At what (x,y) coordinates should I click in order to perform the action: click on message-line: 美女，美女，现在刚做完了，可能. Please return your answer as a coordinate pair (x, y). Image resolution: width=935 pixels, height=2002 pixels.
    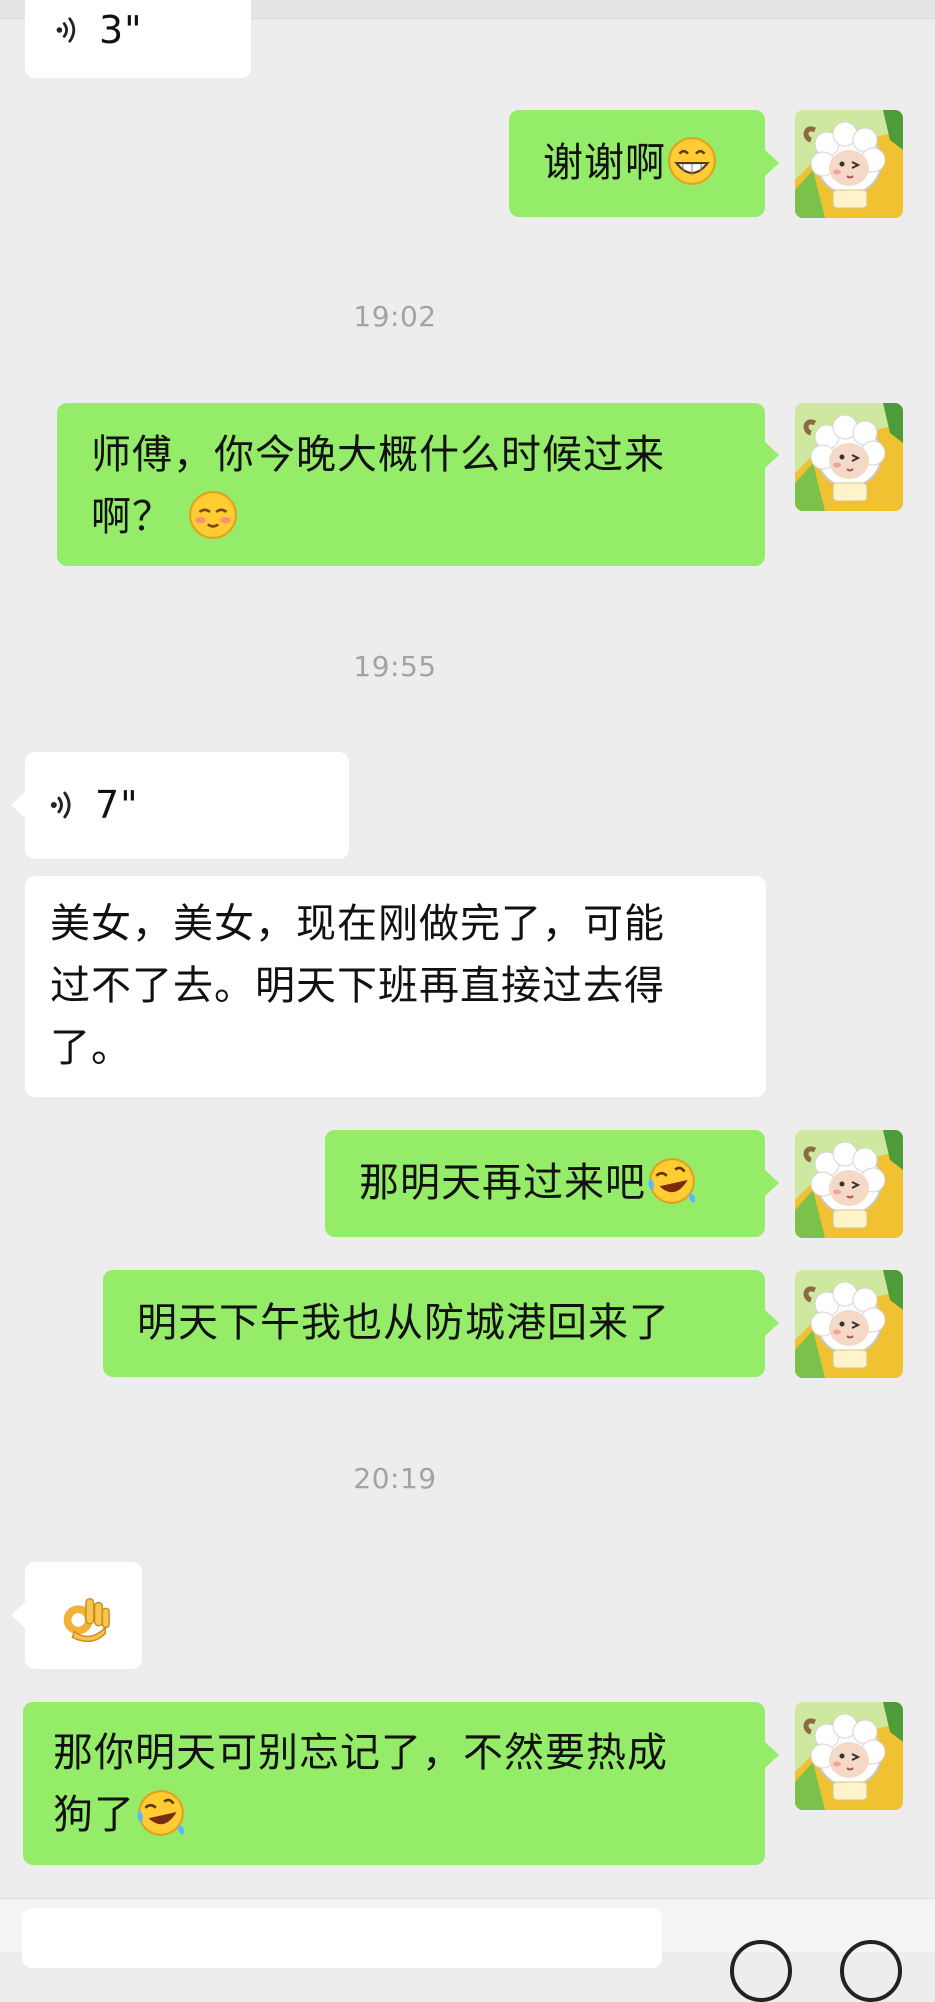
    Looking at the image, I should click on (357, 924).